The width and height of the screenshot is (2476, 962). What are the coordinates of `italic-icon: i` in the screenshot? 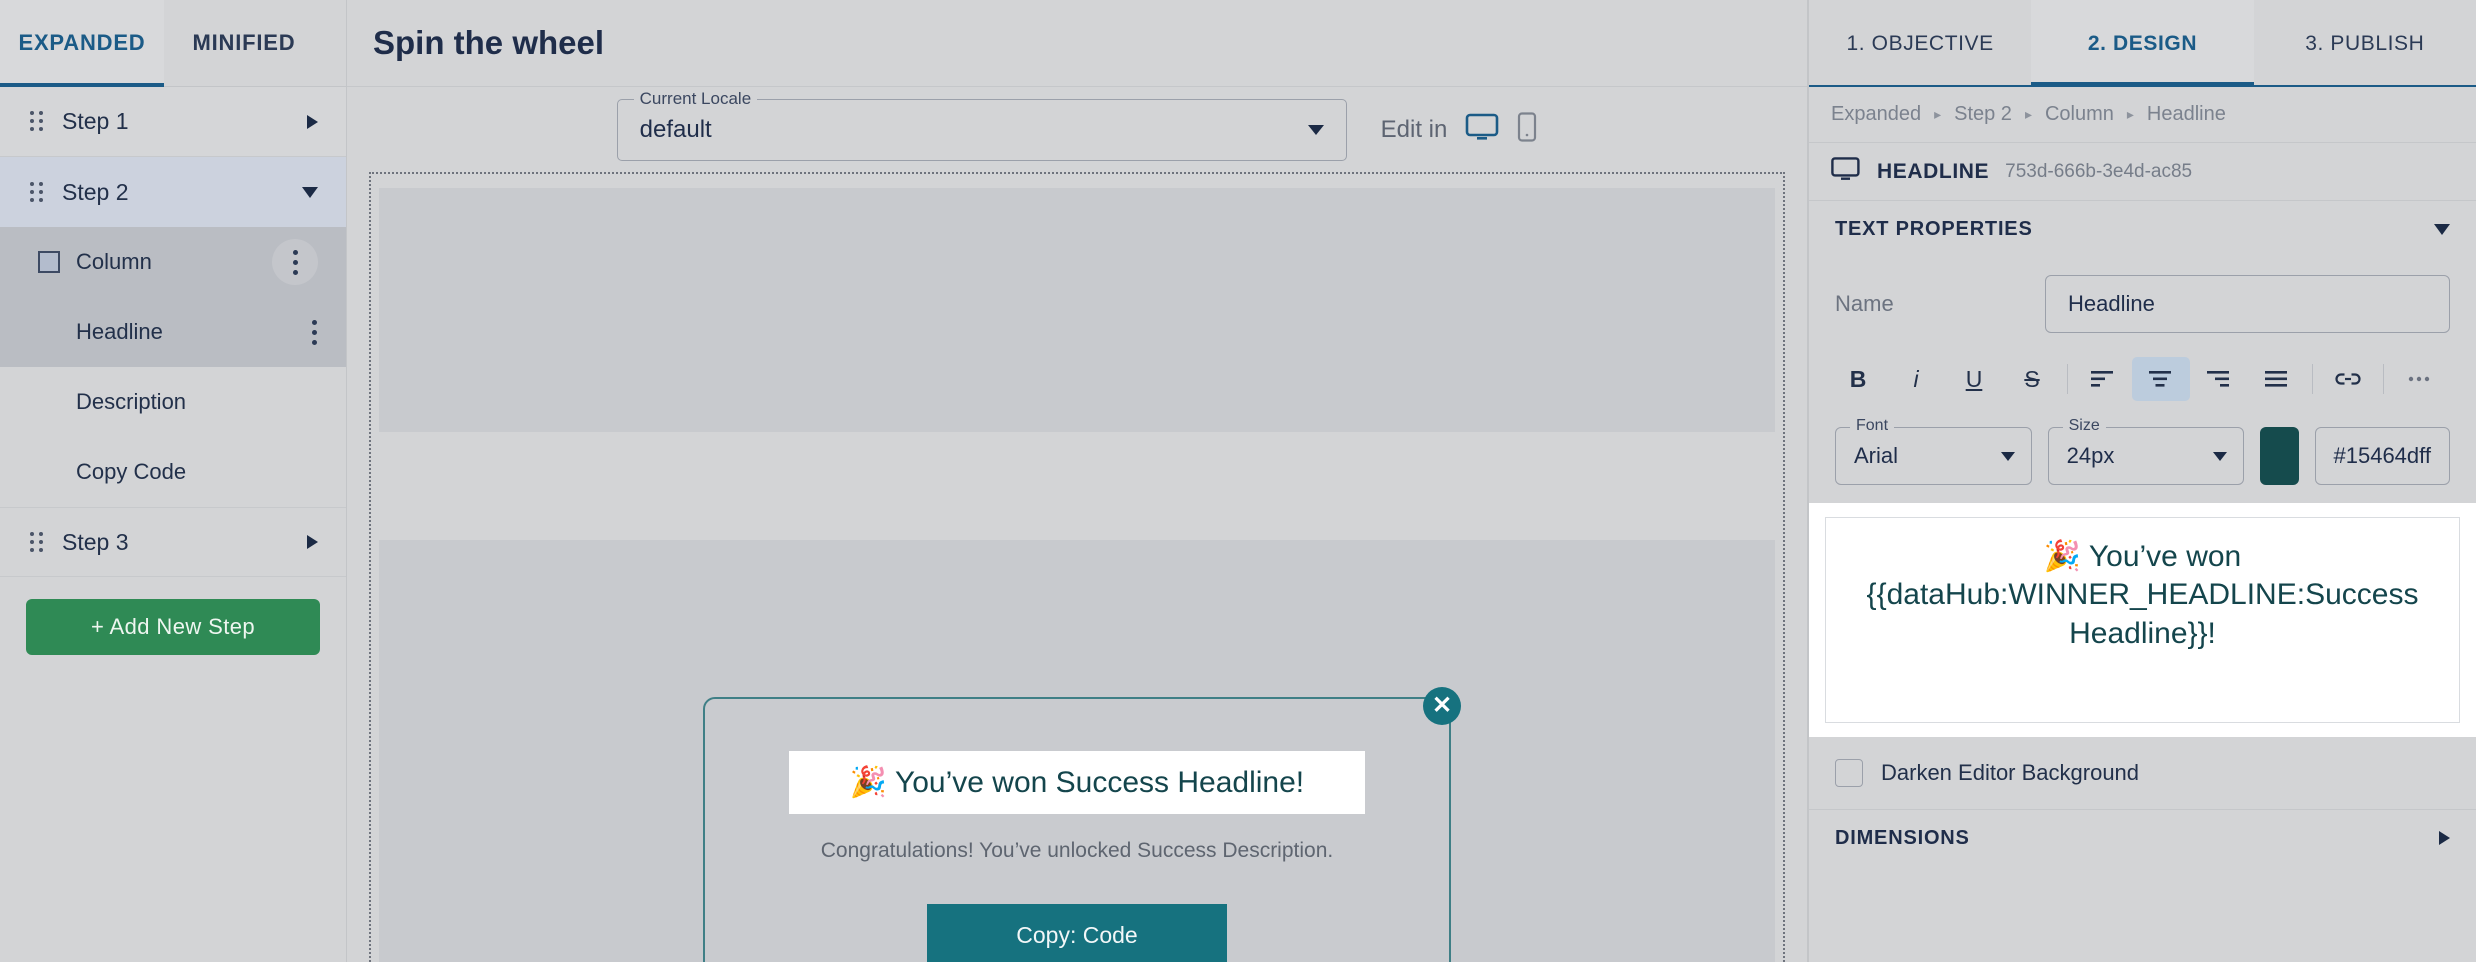 It's located at (1916, 379).